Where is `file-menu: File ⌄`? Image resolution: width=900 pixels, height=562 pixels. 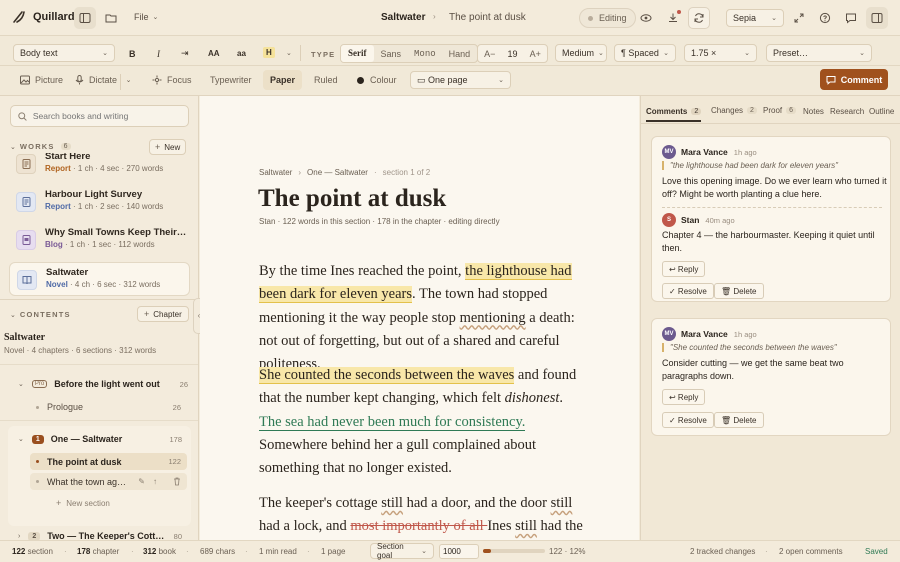
file-menu: File ⌄ is located at coordinates (146, 17).